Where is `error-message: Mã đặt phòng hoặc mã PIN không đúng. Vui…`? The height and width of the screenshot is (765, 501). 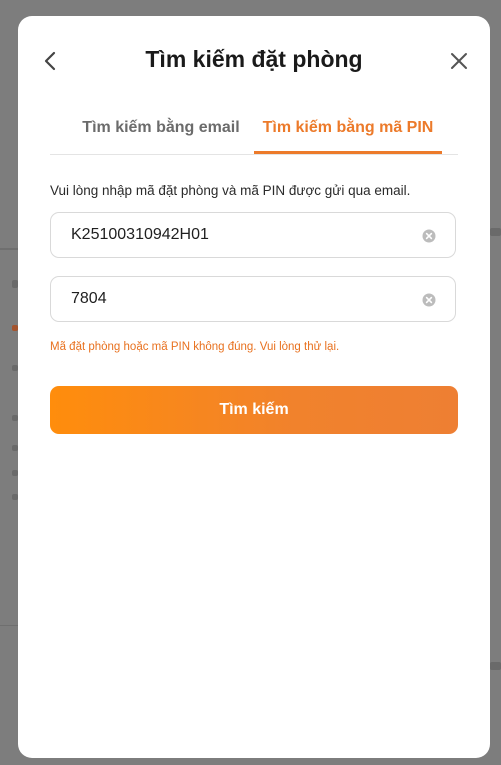
error-message: Mã đặt phòng hoặc mã PIN không đúng. Vui… is located at coordinates (195, 347).